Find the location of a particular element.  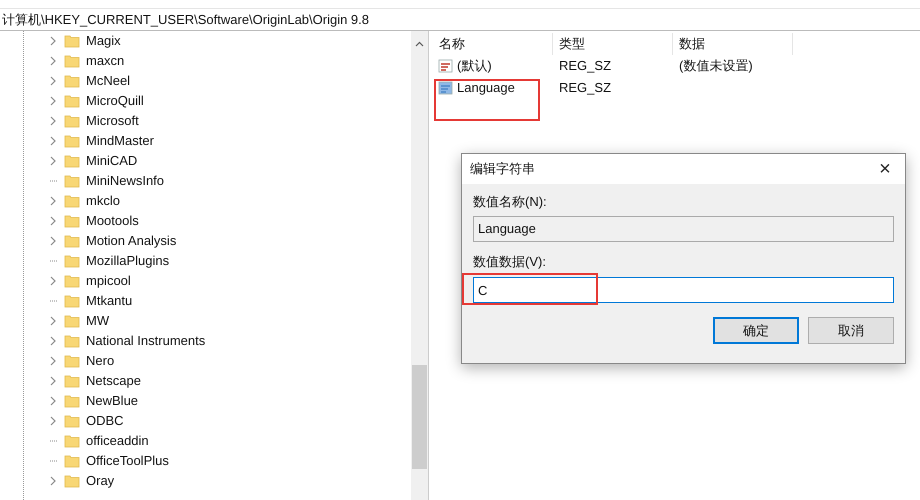

tree-item: MozillaPlugins is located at coordinates (128, 261).